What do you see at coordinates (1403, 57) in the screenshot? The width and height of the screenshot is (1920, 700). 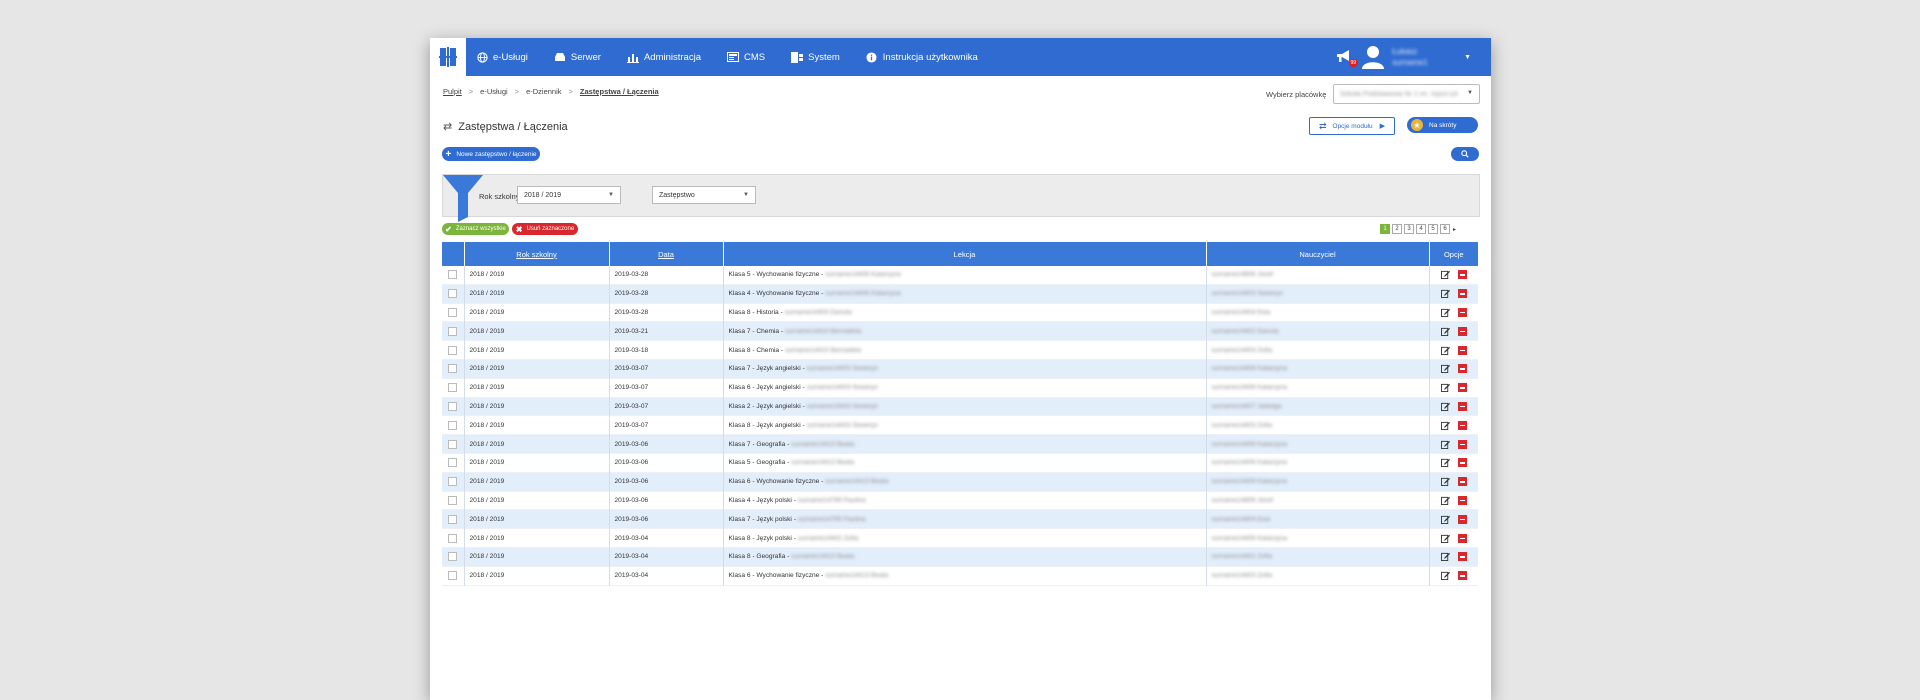 I see `user-menu: 99 Łukasz surname1 ▼` at bounding box center [1403, 57].